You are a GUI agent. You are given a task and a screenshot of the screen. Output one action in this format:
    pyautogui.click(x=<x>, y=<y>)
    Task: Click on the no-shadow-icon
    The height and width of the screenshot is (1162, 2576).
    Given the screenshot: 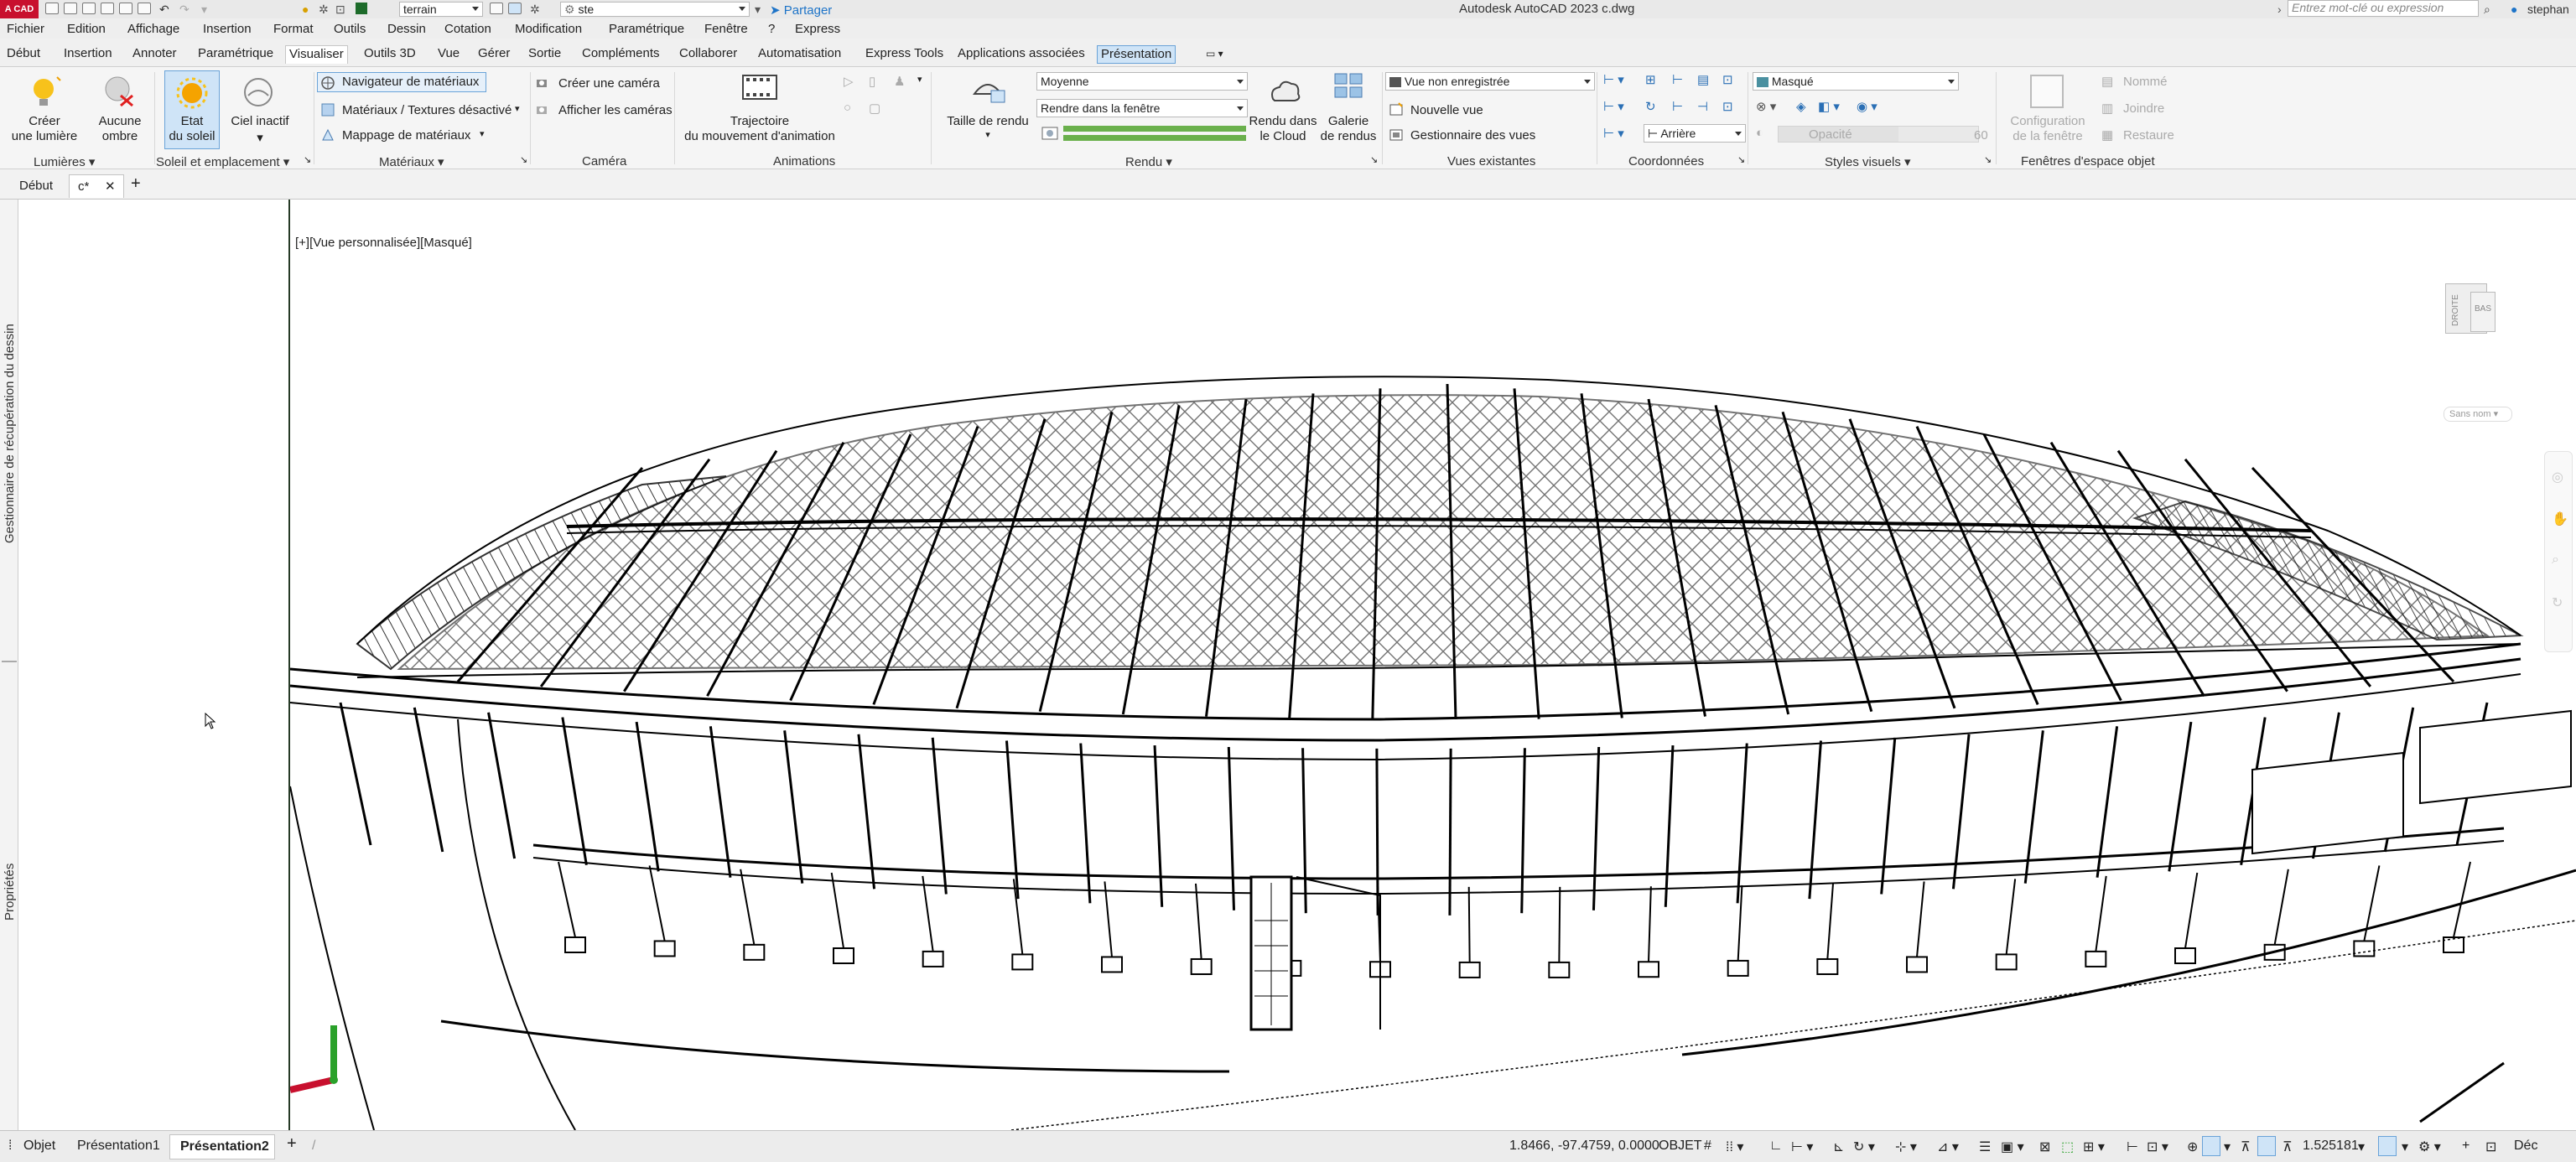 What is the action you would take?
    pyautogui.click(x=119, y=90)
    